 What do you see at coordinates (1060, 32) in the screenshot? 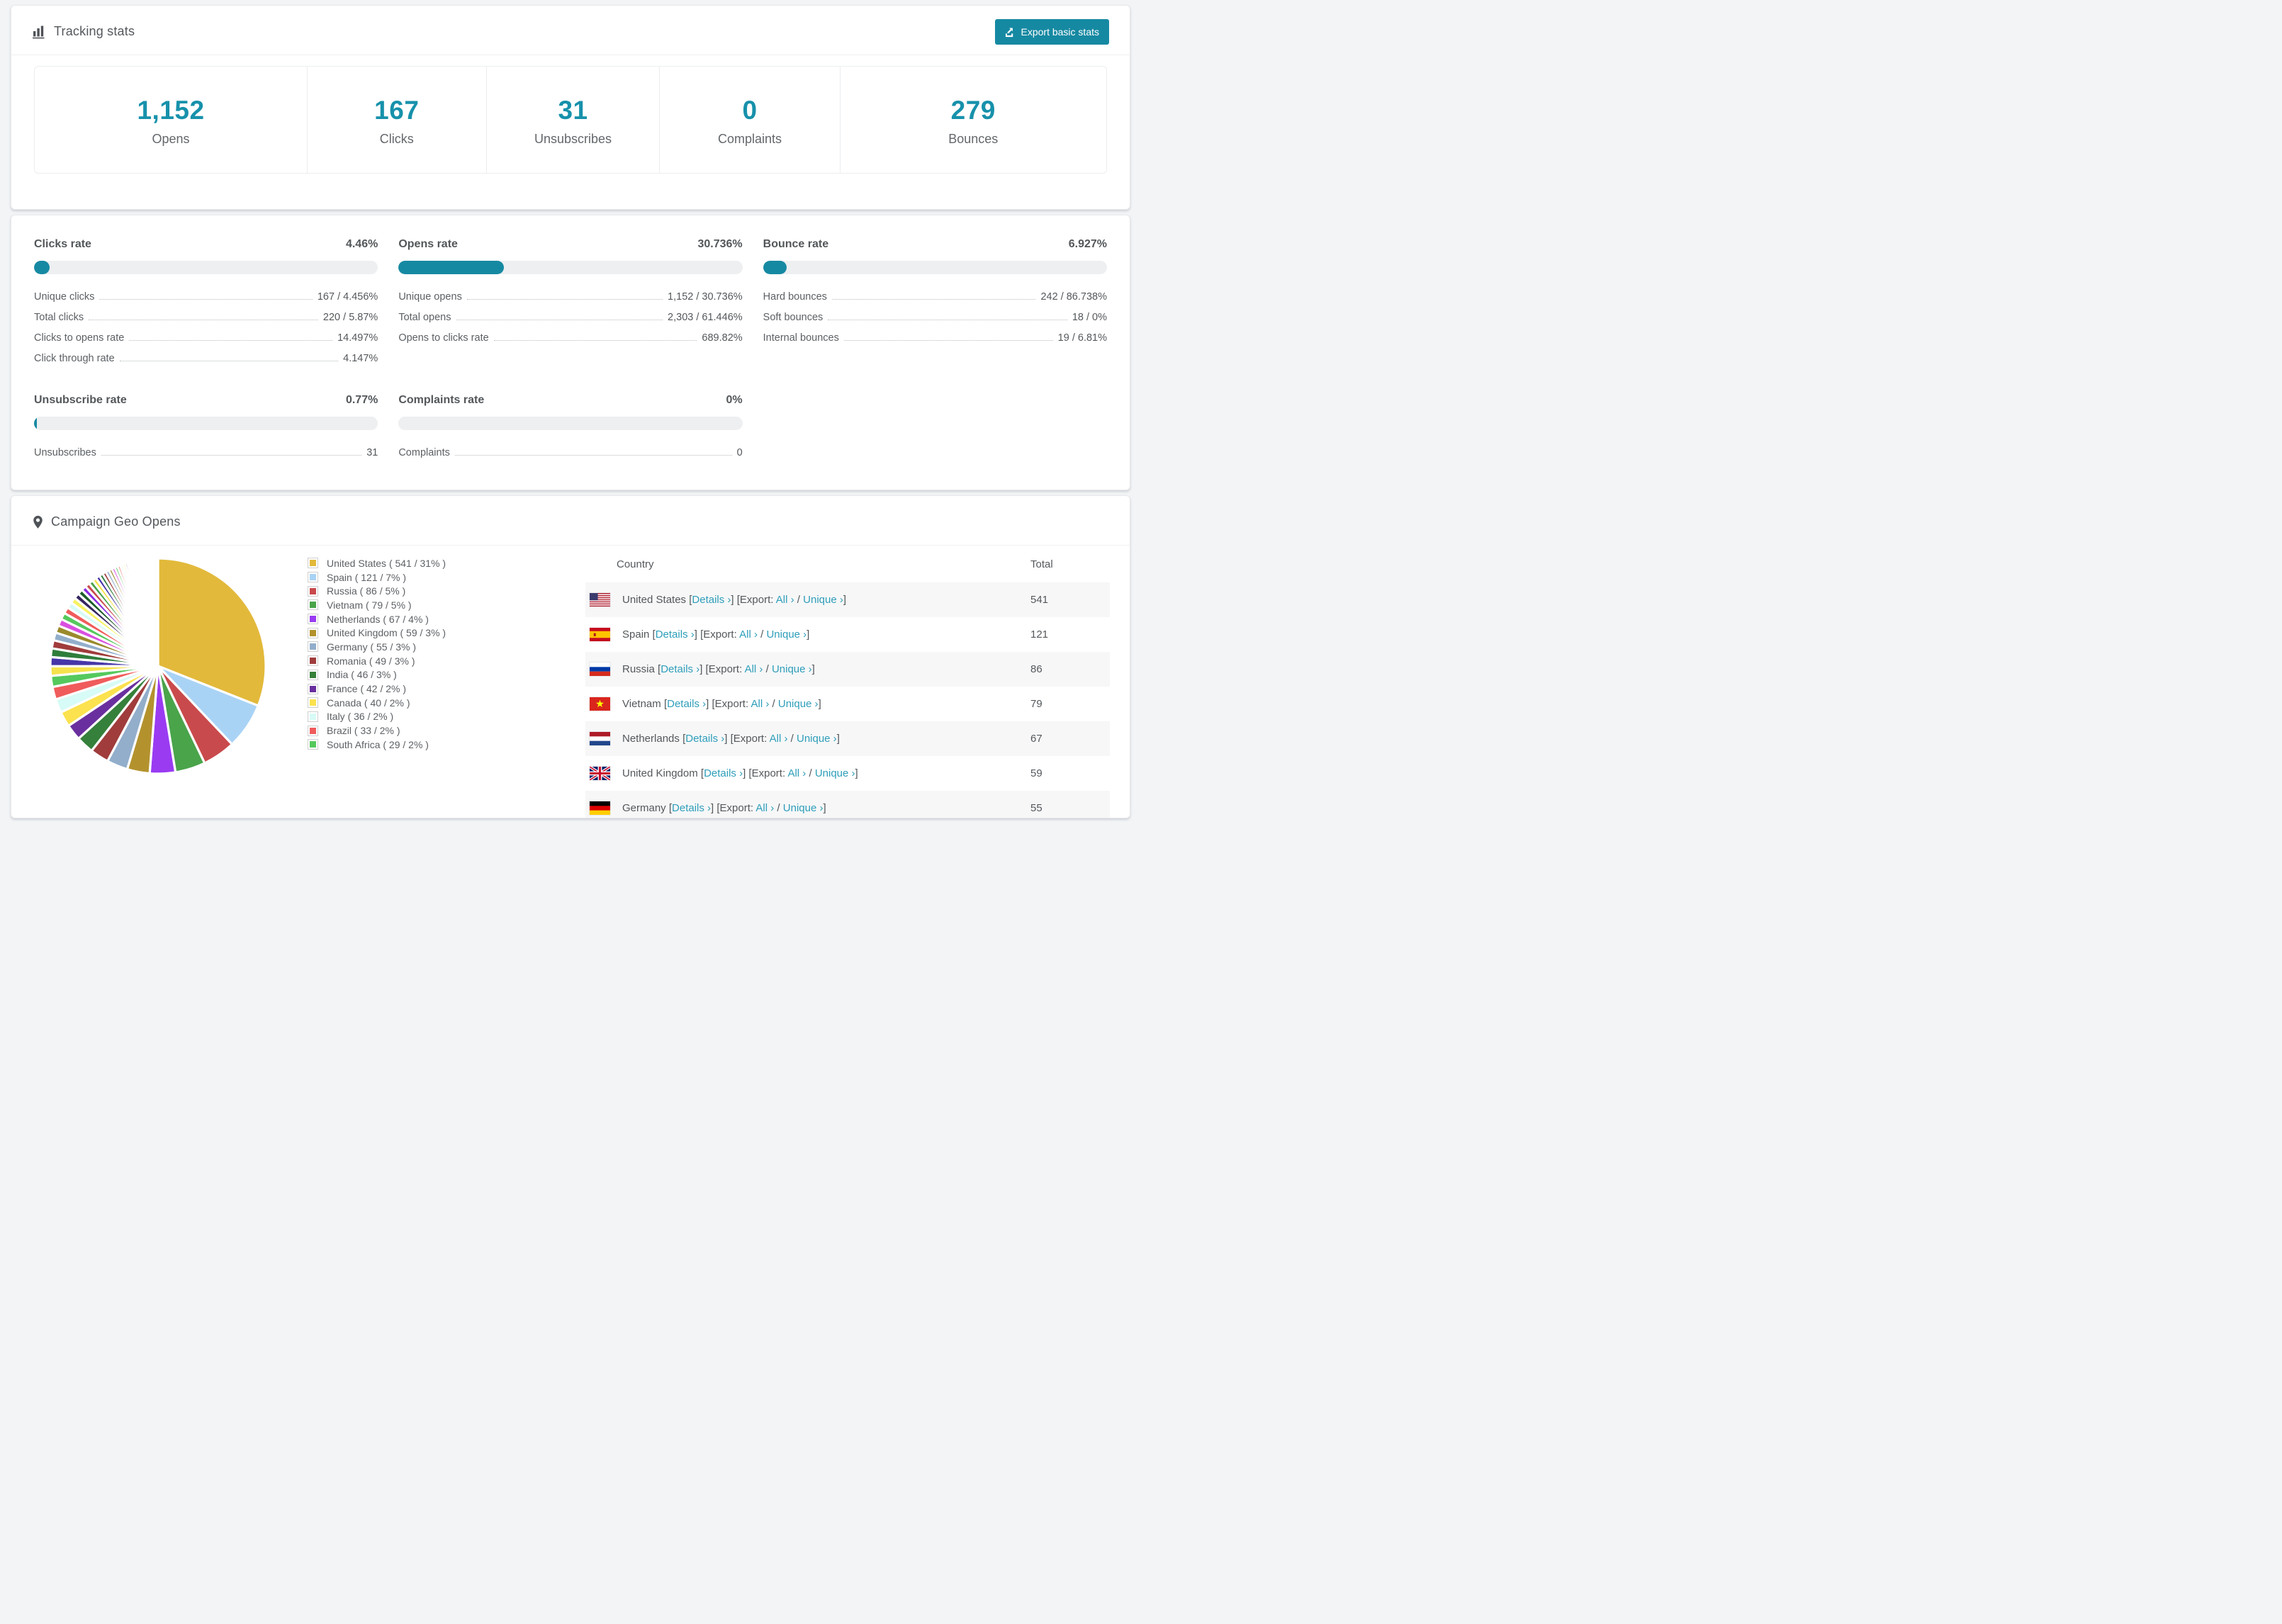
I see `export-button-label: Export basic stats` at bounding box center [1060, 32].